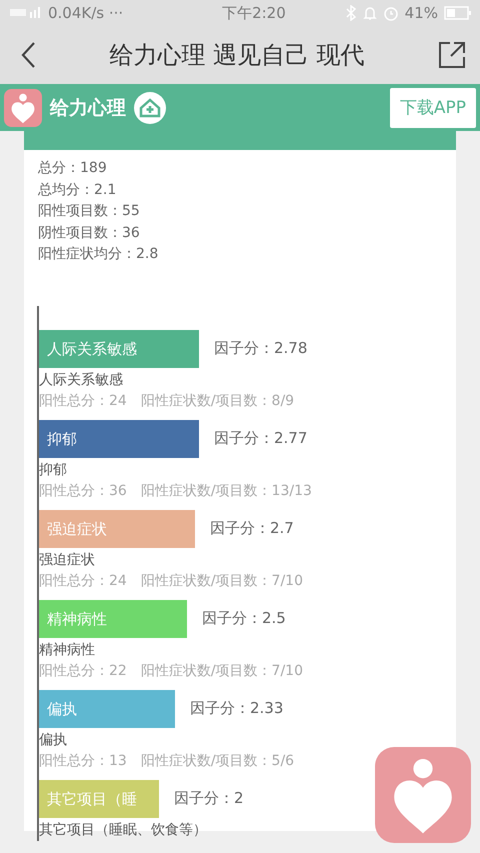 The width and height of the screenshot is (480, 853). Describe the element at coordinates (452, 55) in the screenshot. I see `share-icon` at that location.